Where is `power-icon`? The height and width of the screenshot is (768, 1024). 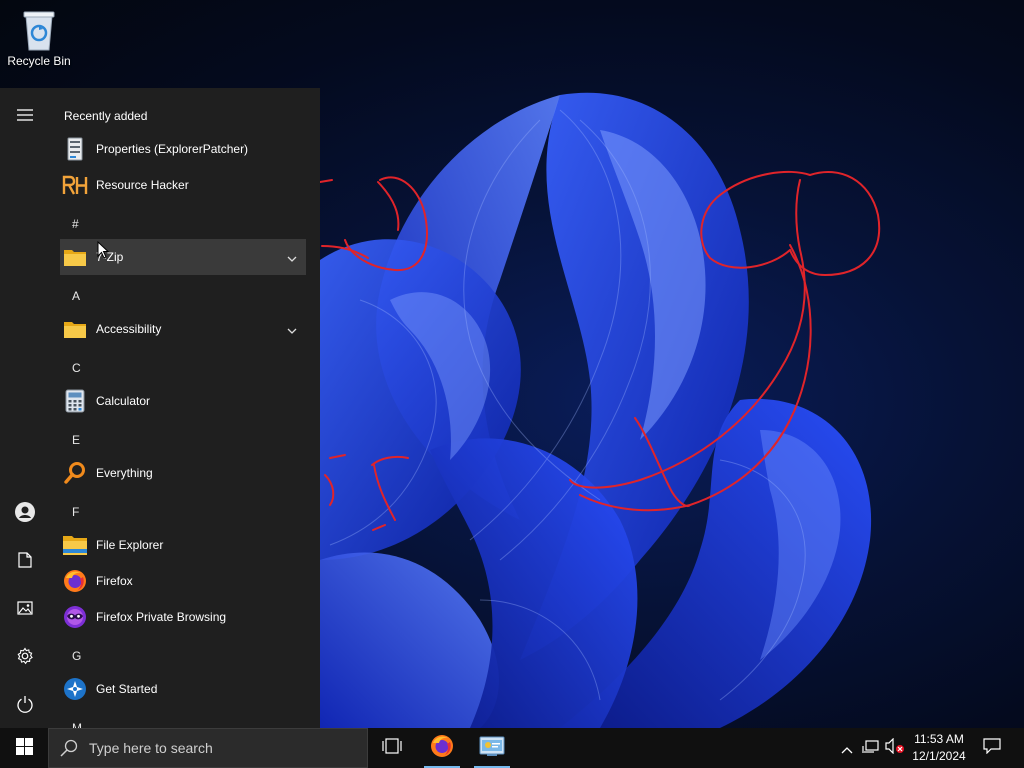 power-icon is located at coordinates (25, 704).